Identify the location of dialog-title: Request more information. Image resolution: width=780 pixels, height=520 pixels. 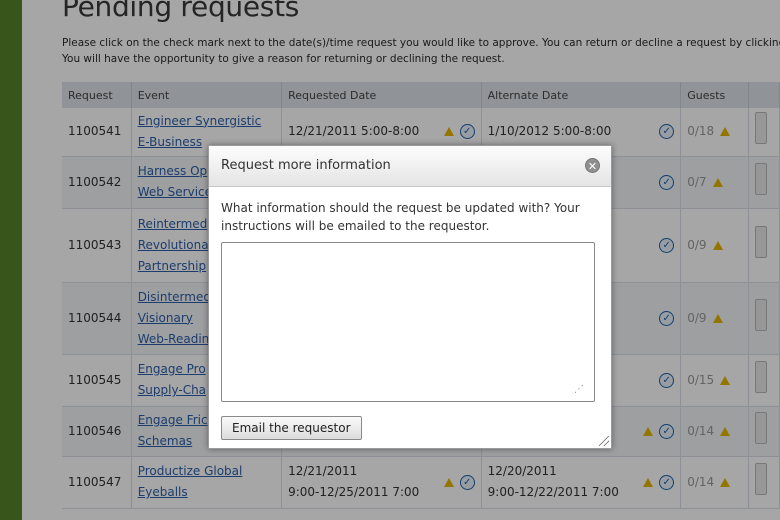
(306, 165).